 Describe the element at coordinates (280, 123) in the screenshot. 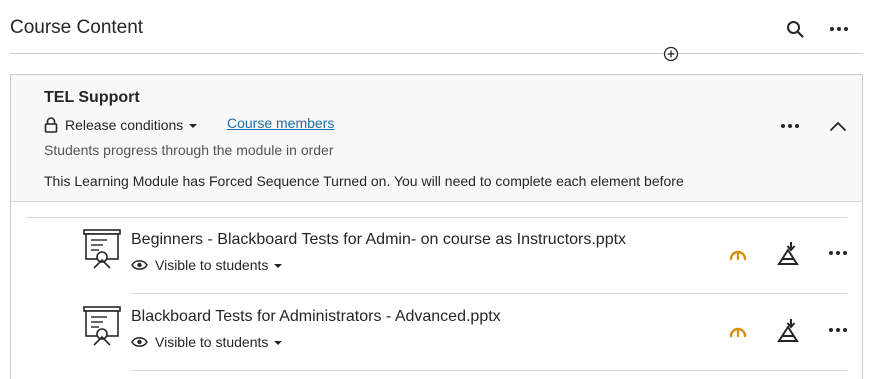

I see `course-members-link: Course members` at that location.